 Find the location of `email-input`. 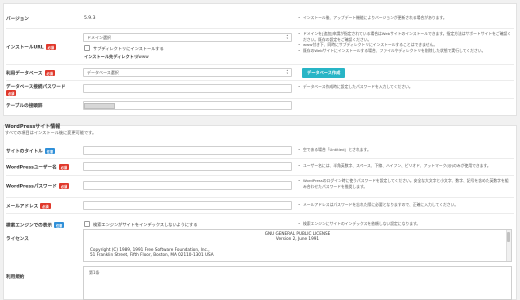

email-input is located at coordinates (187, 205).